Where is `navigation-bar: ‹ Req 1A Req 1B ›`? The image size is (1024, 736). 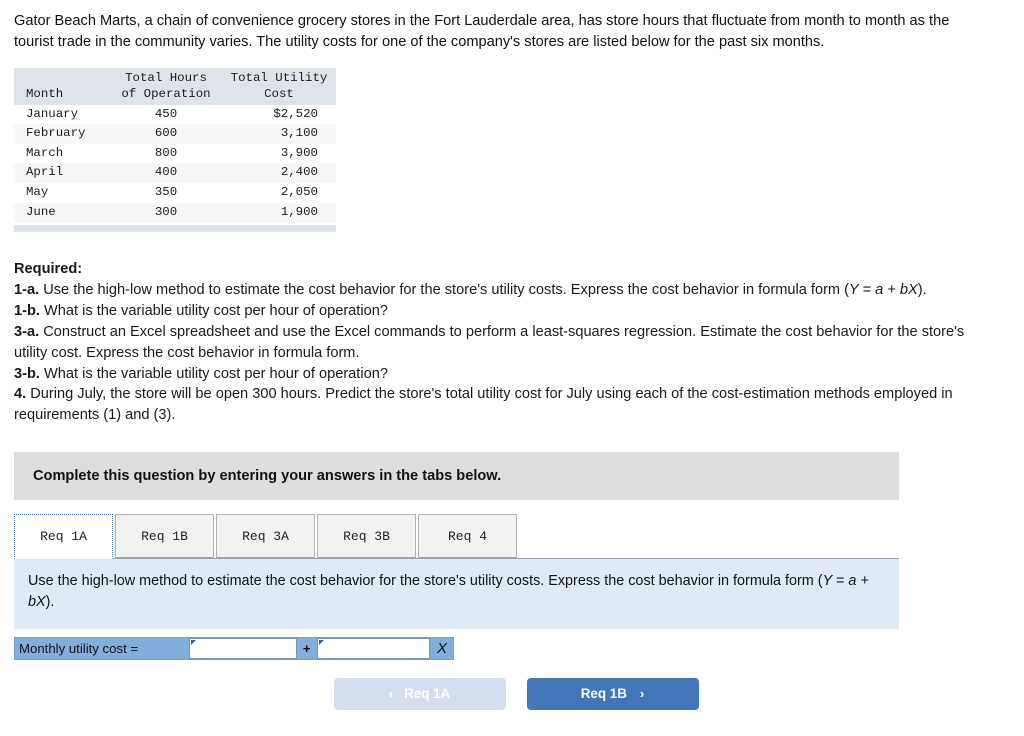 navigation-bar: ‹ Req 1A Req 1B › is located at coordinates (512, 693).